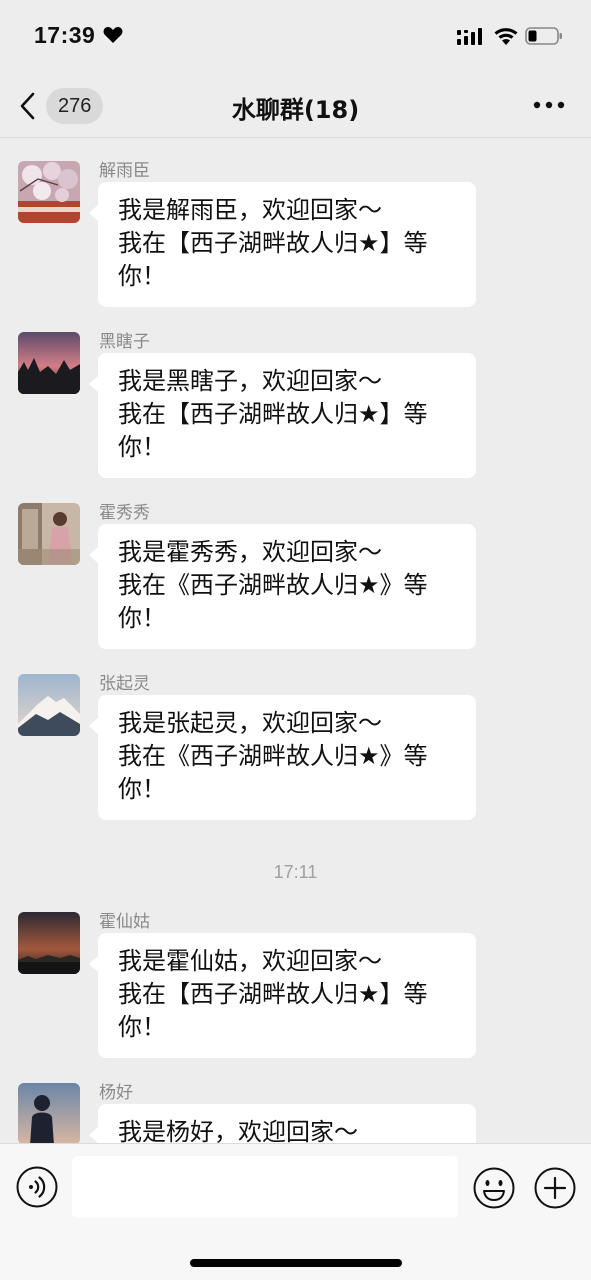  Describe the element at coordinates (124, 513) in the screenshot. I see `sender-name: 霍秀秀` at that location.